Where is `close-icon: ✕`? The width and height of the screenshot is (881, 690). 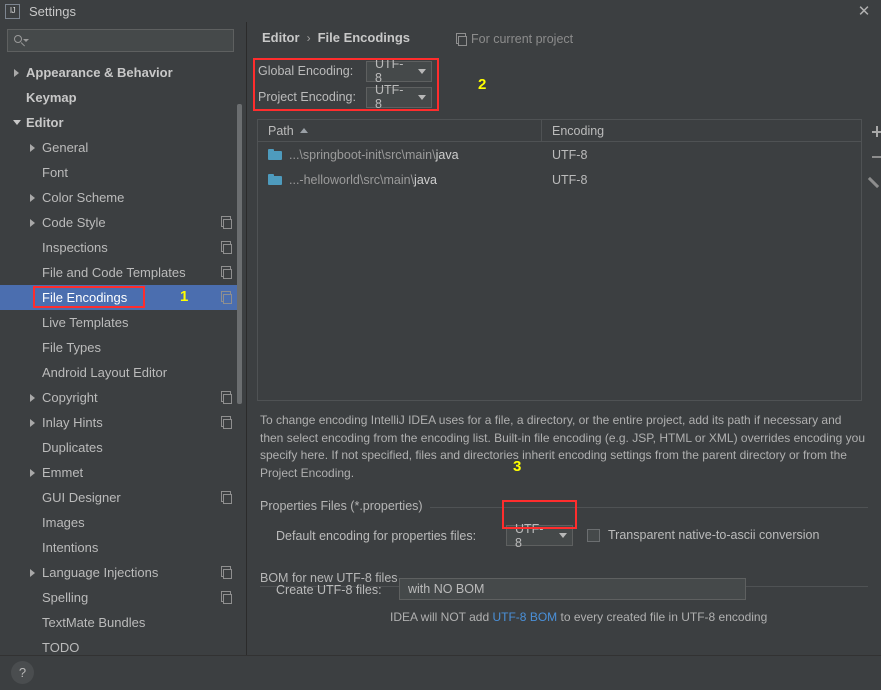
close-icon: ✕ is located at coordinates (864, 11).